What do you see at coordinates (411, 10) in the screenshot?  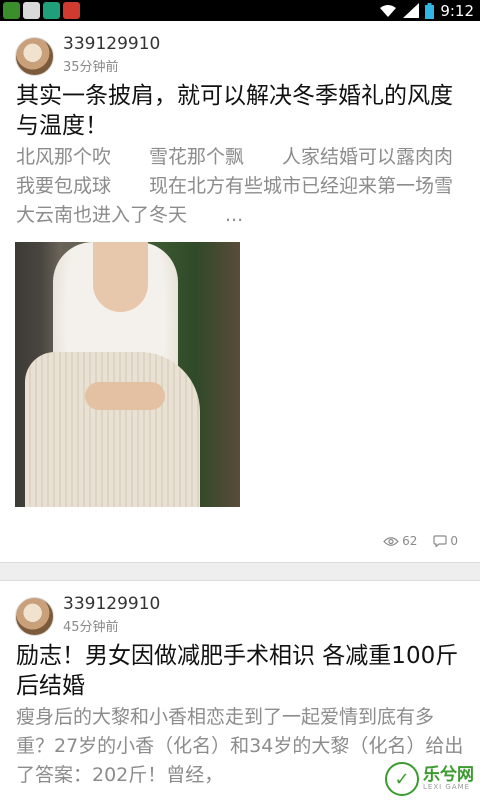 I see `signal-icon` at bounding box center [411, 10].